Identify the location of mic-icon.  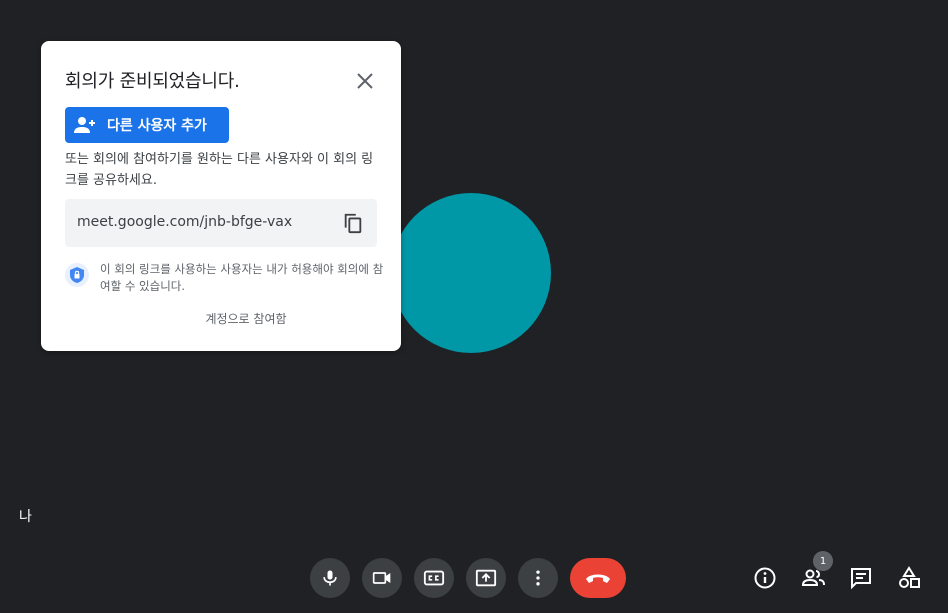
(330, 578).